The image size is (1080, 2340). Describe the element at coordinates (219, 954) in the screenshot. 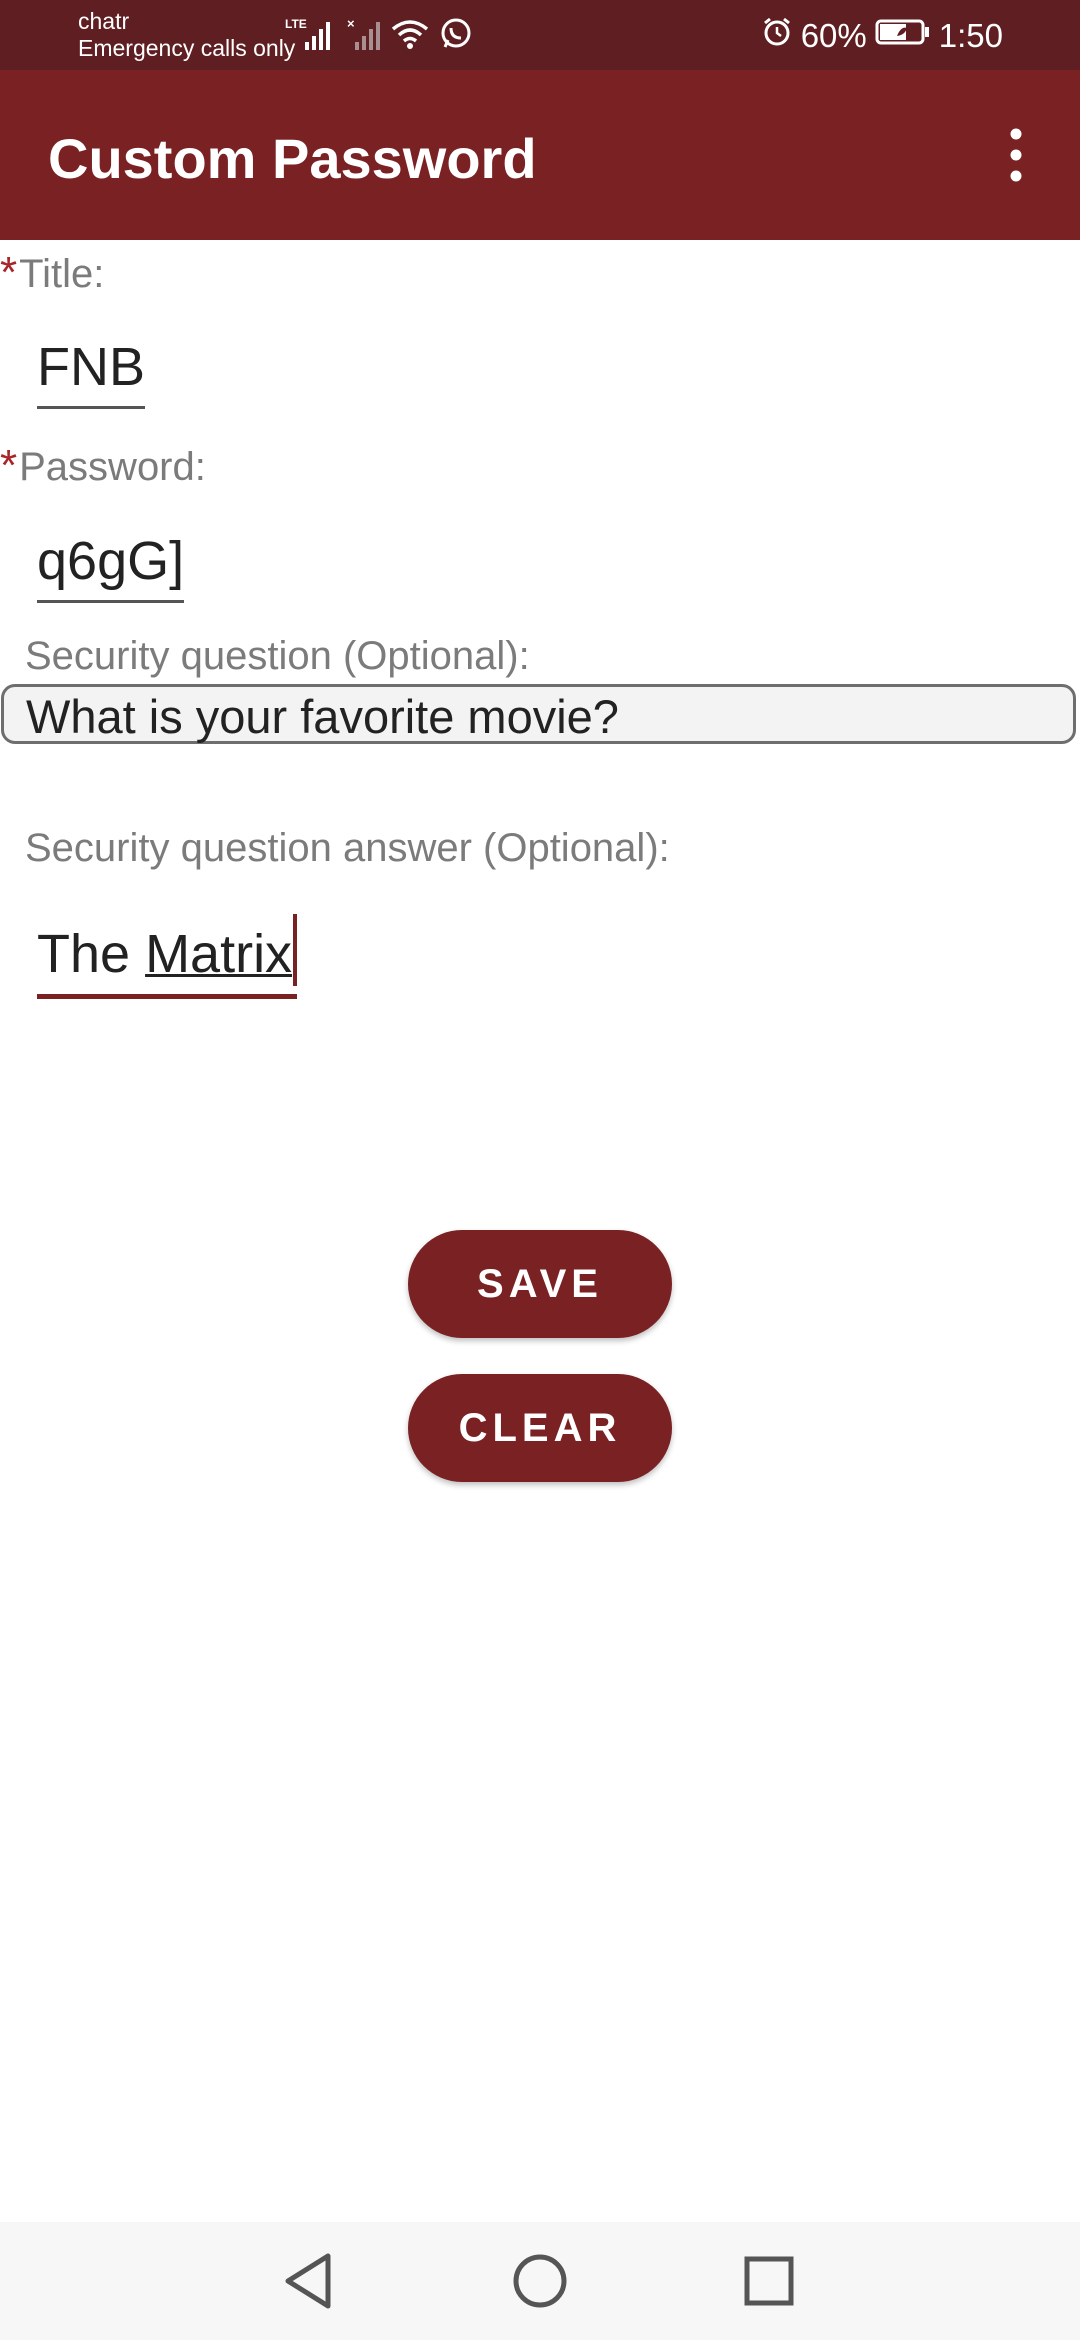

I see `answer-text-composing: Matrix` at that location.